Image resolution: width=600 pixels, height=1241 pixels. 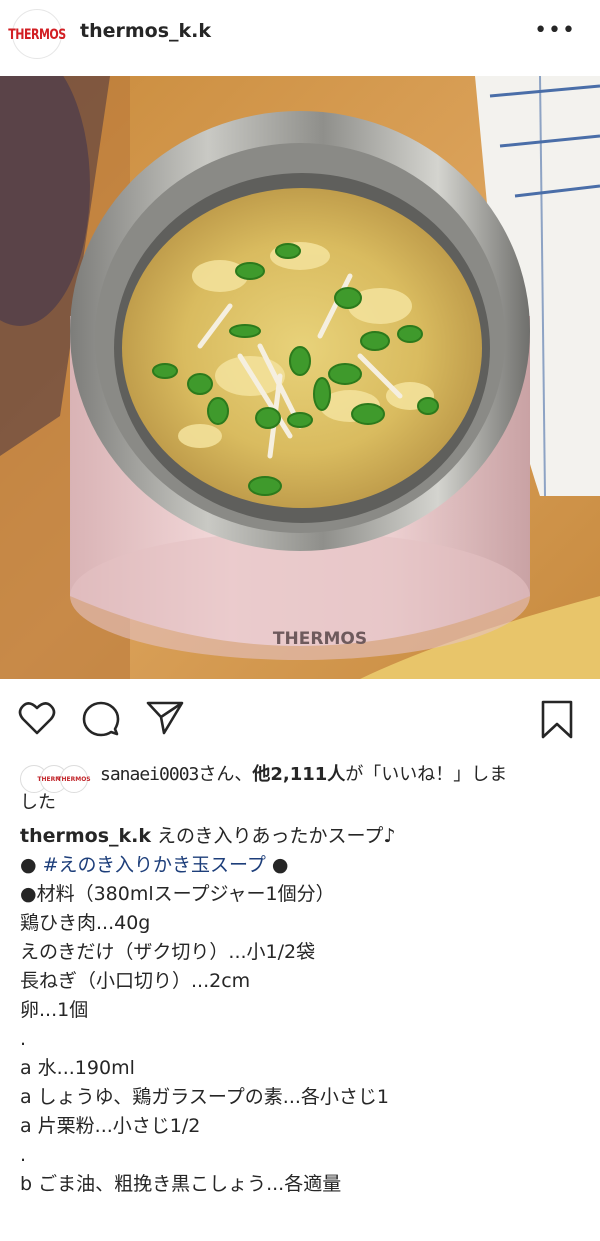 I want to click on profile-avatar: THERMOS, so click(x=37, y=34).